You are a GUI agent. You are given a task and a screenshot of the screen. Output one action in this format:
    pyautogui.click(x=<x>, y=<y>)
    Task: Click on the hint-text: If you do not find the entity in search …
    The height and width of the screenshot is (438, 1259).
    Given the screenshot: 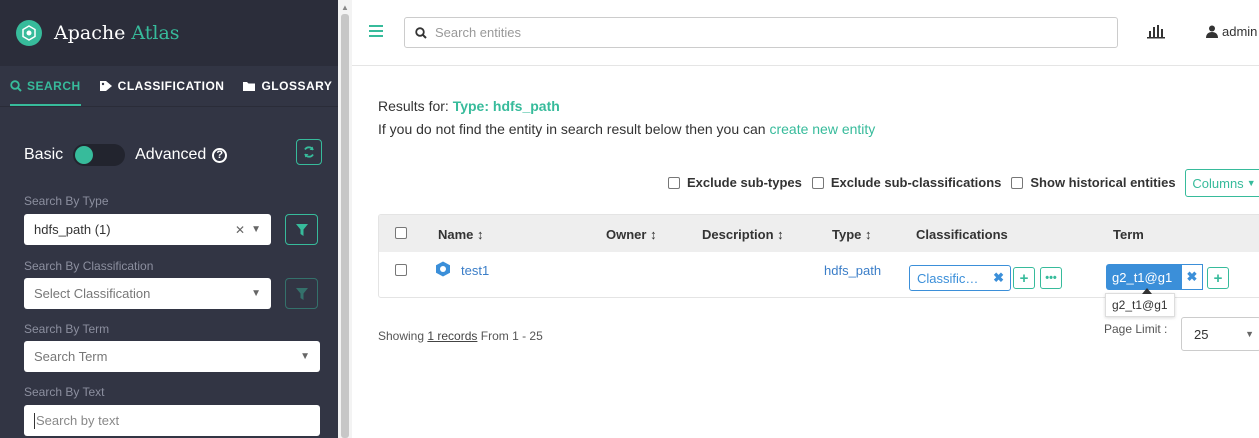 What is the action you would take?
    pyautogui.click(x=572, y=129)
    